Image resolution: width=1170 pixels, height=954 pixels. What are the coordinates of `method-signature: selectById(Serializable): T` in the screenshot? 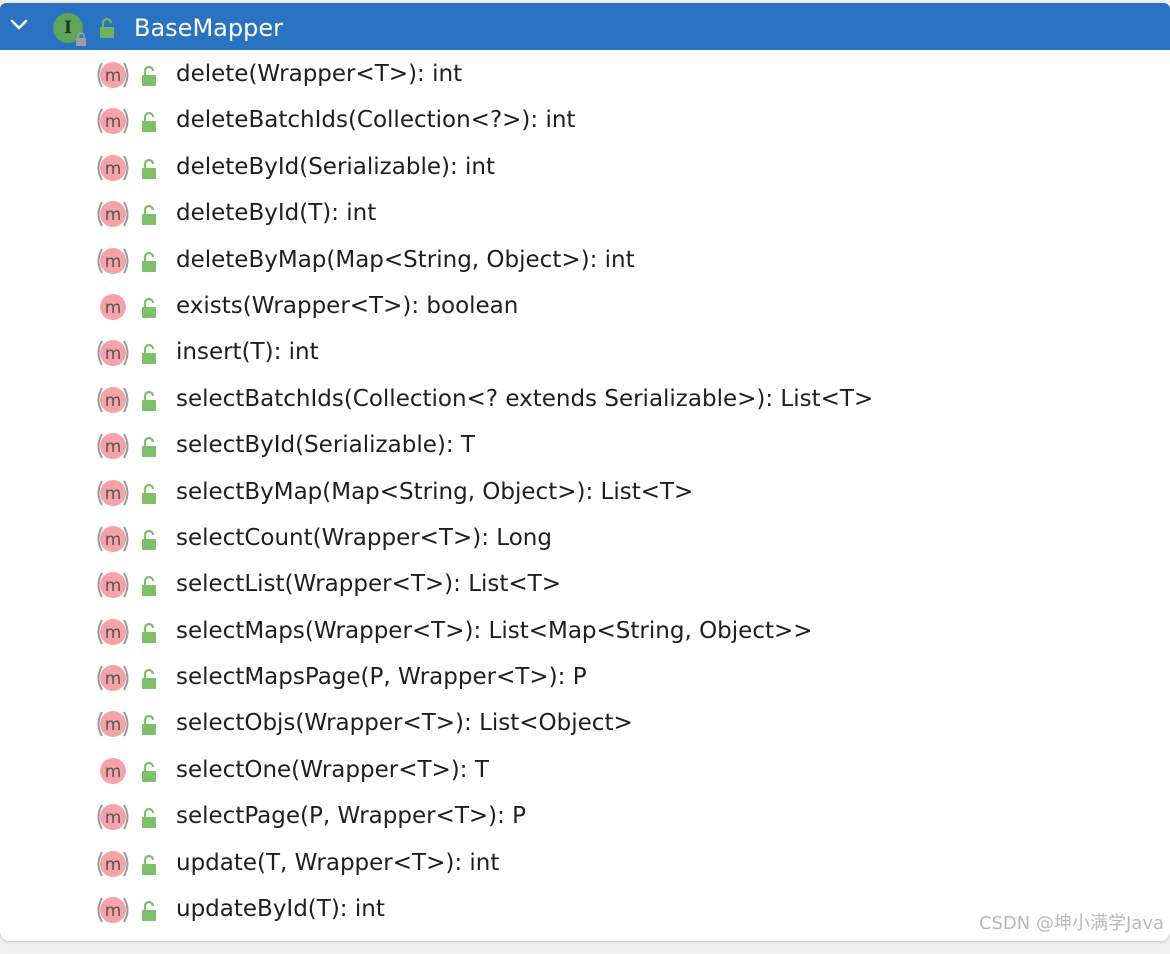 It's located at (325, 445).